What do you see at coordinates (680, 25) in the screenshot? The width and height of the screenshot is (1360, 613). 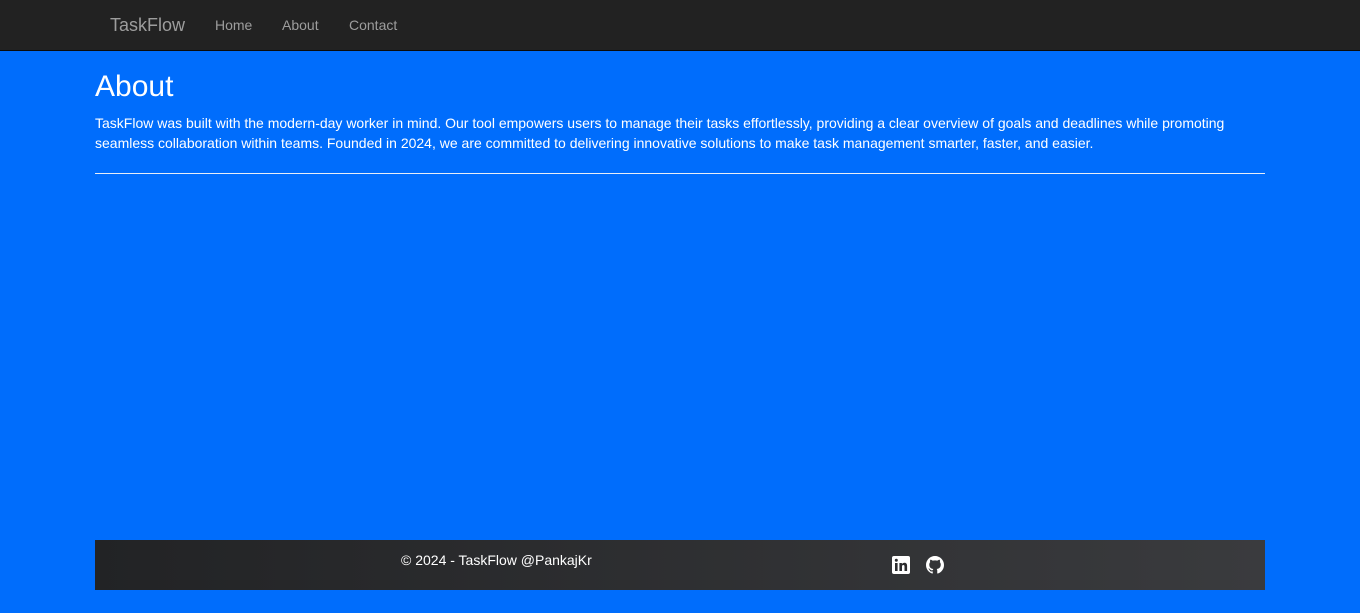 I see `navbar: TaskFlow Home About Contact` at bounding box center [680, 25].